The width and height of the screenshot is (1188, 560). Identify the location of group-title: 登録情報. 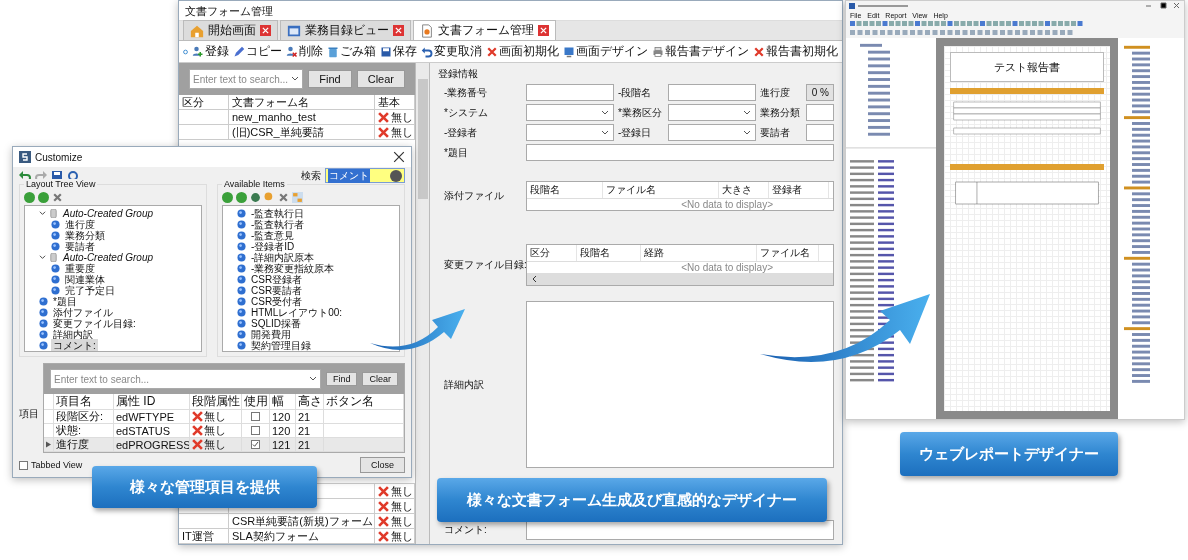
(458, 74).